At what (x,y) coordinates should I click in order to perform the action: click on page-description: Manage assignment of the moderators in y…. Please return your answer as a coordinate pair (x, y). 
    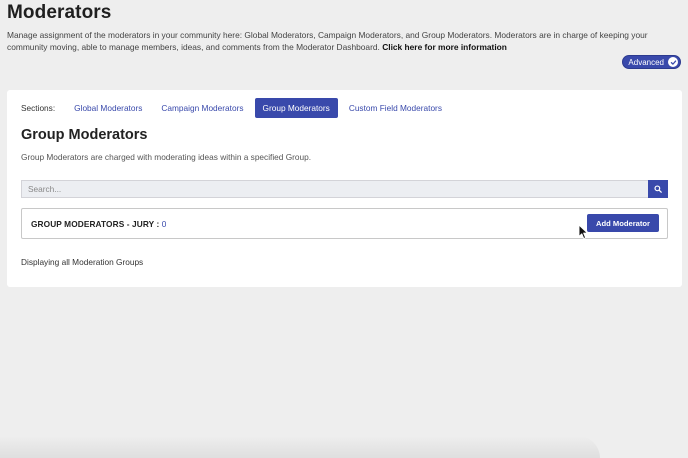
    Looking at the image, I should click on (345, 41).